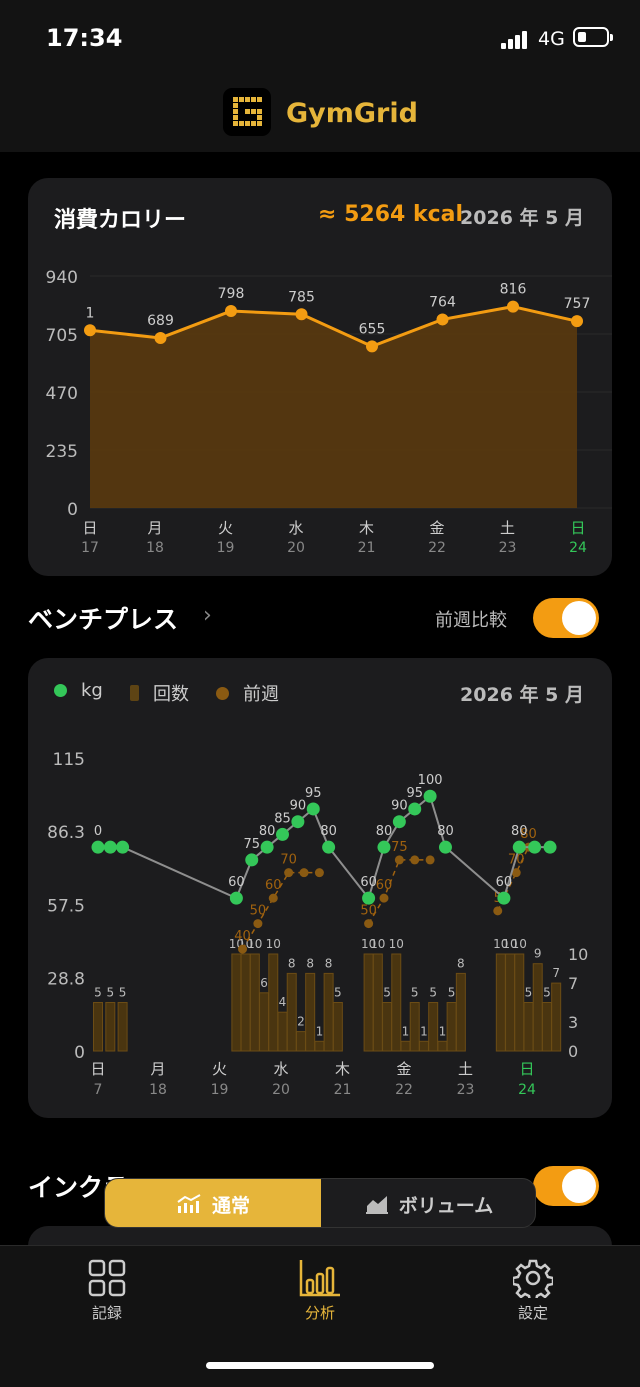  Describe the element at coordinates (329, 963) in the screenshot. I see `reps-value-label: 8` at that location.